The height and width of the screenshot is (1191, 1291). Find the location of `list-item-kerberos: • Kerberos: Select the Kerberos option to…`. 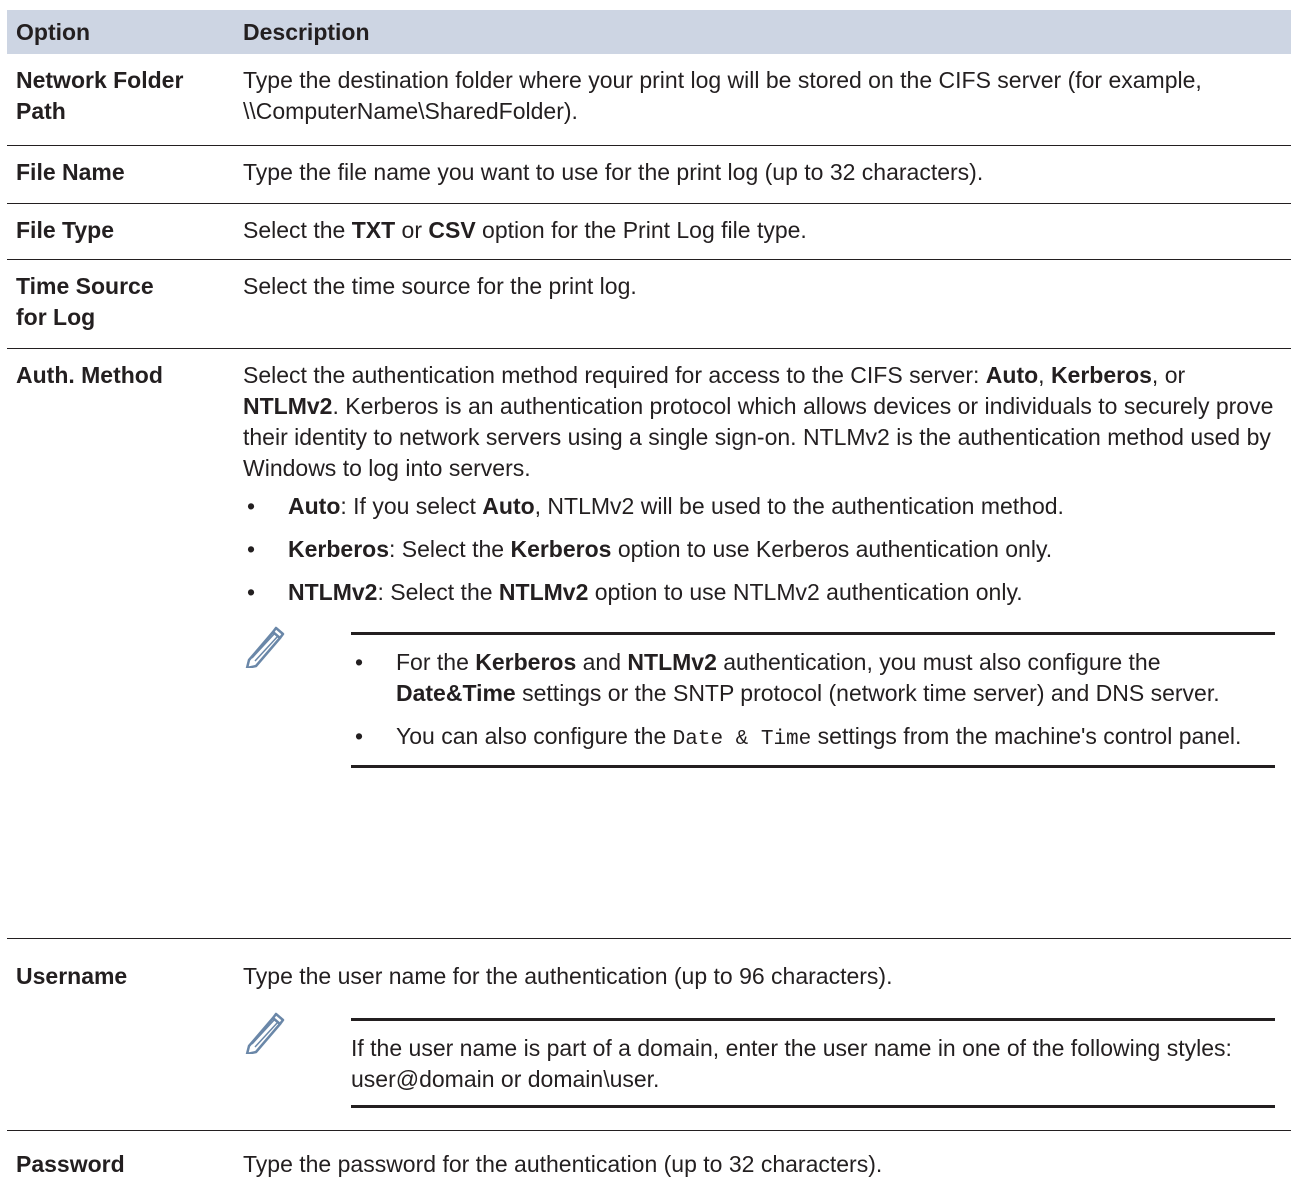

list-item-kerberos: • Kerberos: Select the Kerberos option to… is located at coordinates (650, 549).